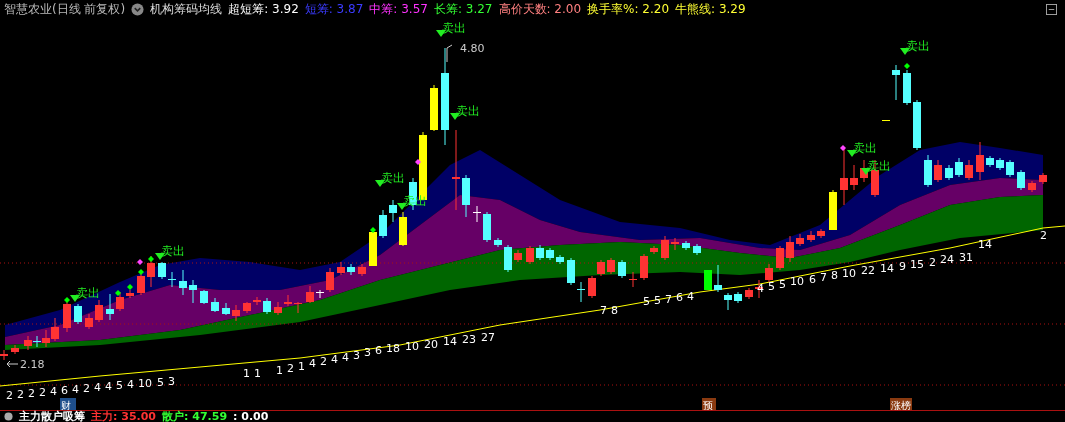 The width and height of the screenshot is (1065, 422). I want to click on count-label: 20, so click(431, 344).